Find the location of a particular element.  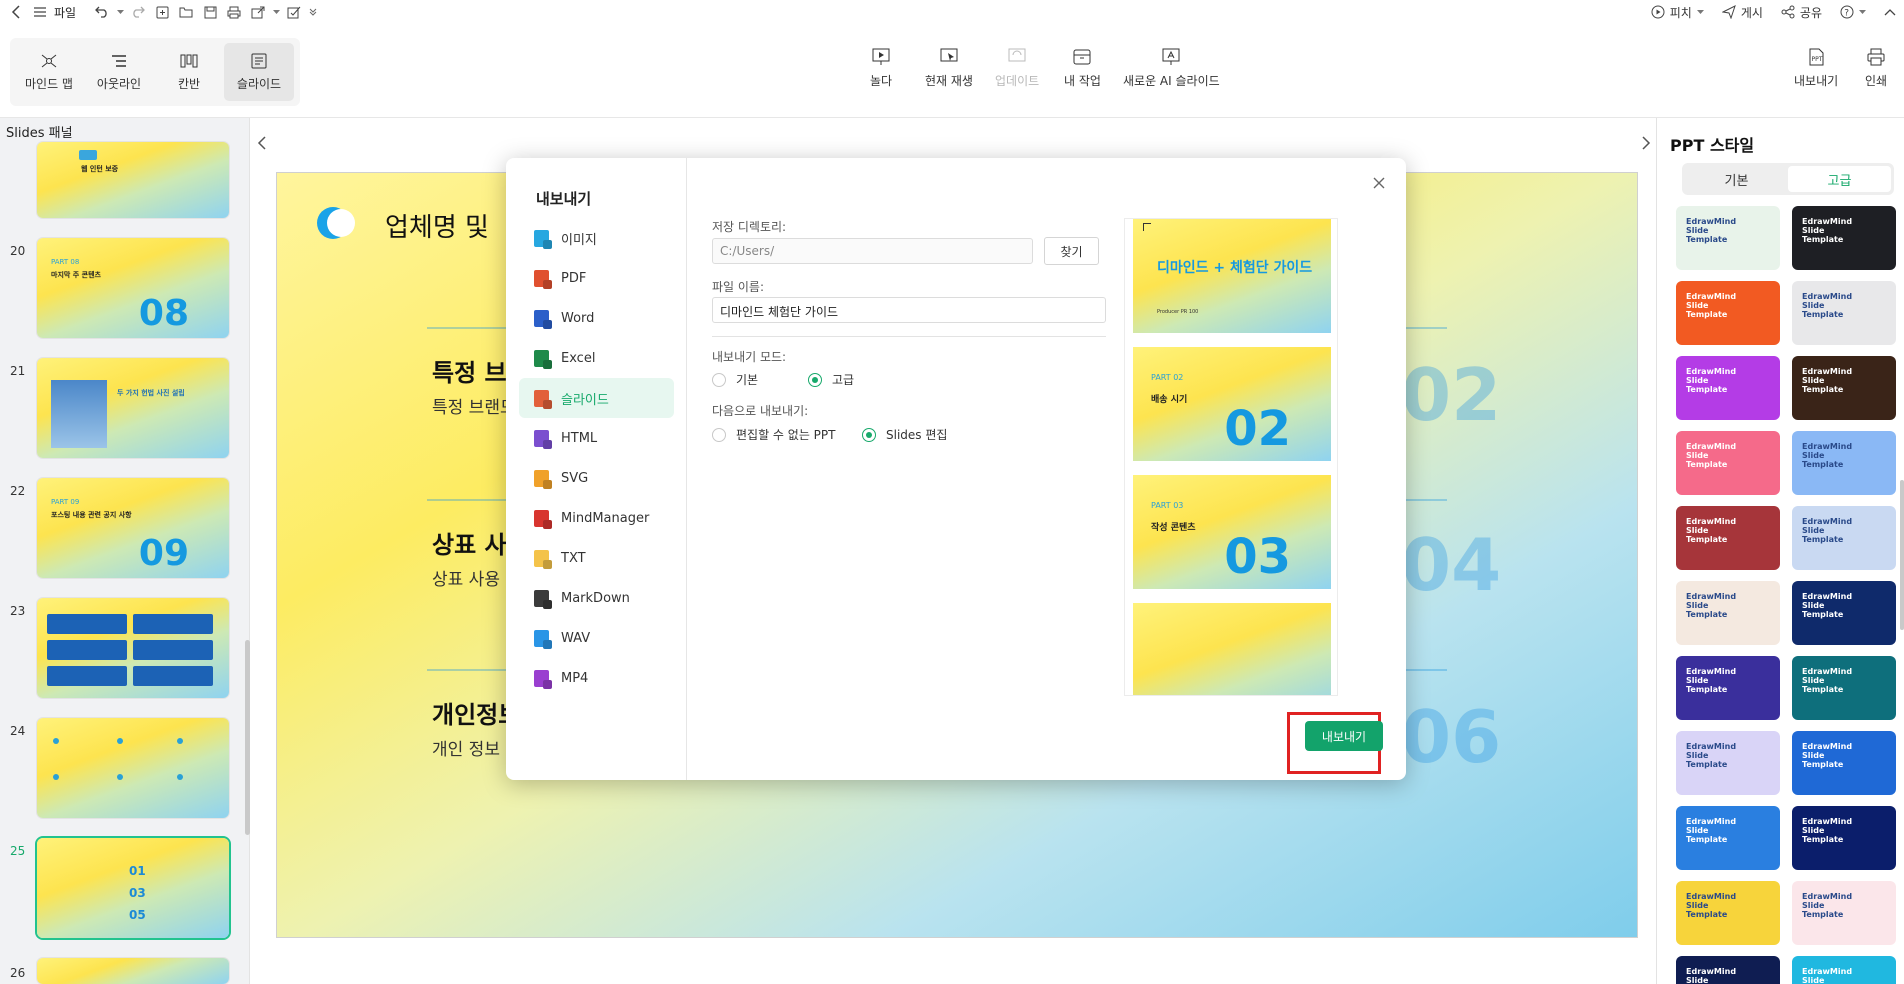

help-menu: ? is located at coordinates (1853, 12).